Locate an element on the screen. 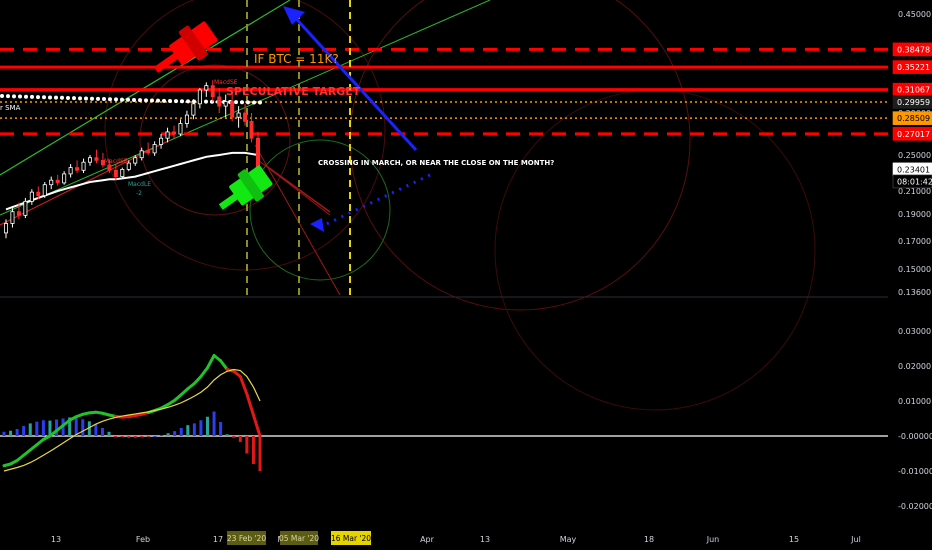  macd-tick-label: -0.01000 is located at coordinates (915, 471).